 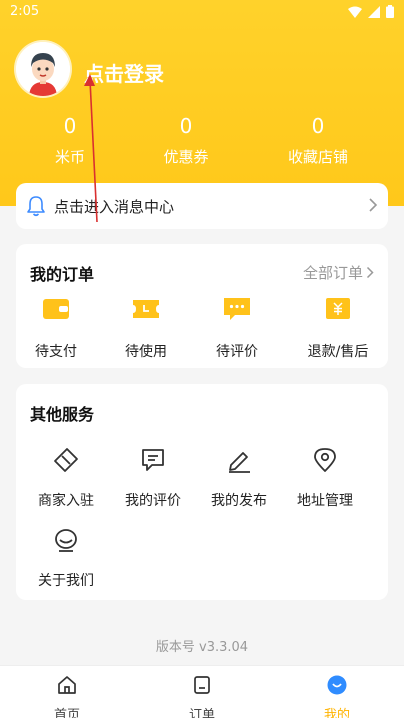 What do you see at coordinates (186, 157) in the screenshot?
I see `stat-label: 优惠券` at bounding box center [186, 157].